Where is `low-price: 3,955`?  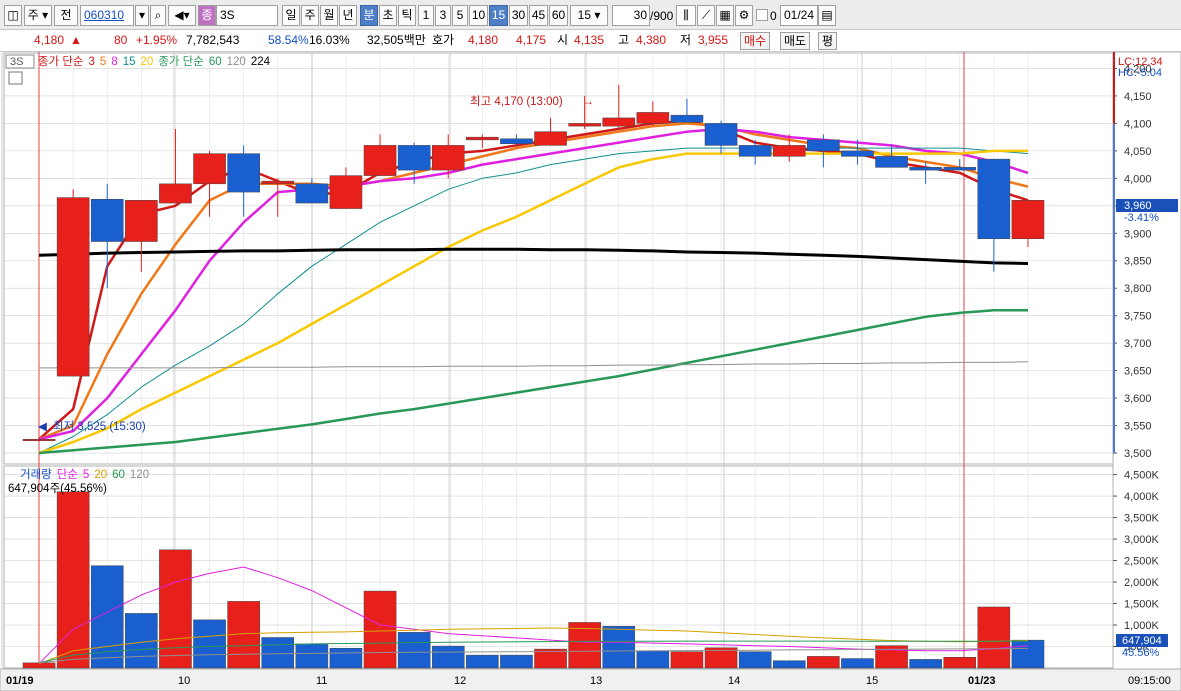
low-price: 3,955 is located at coordinates (713, 40).